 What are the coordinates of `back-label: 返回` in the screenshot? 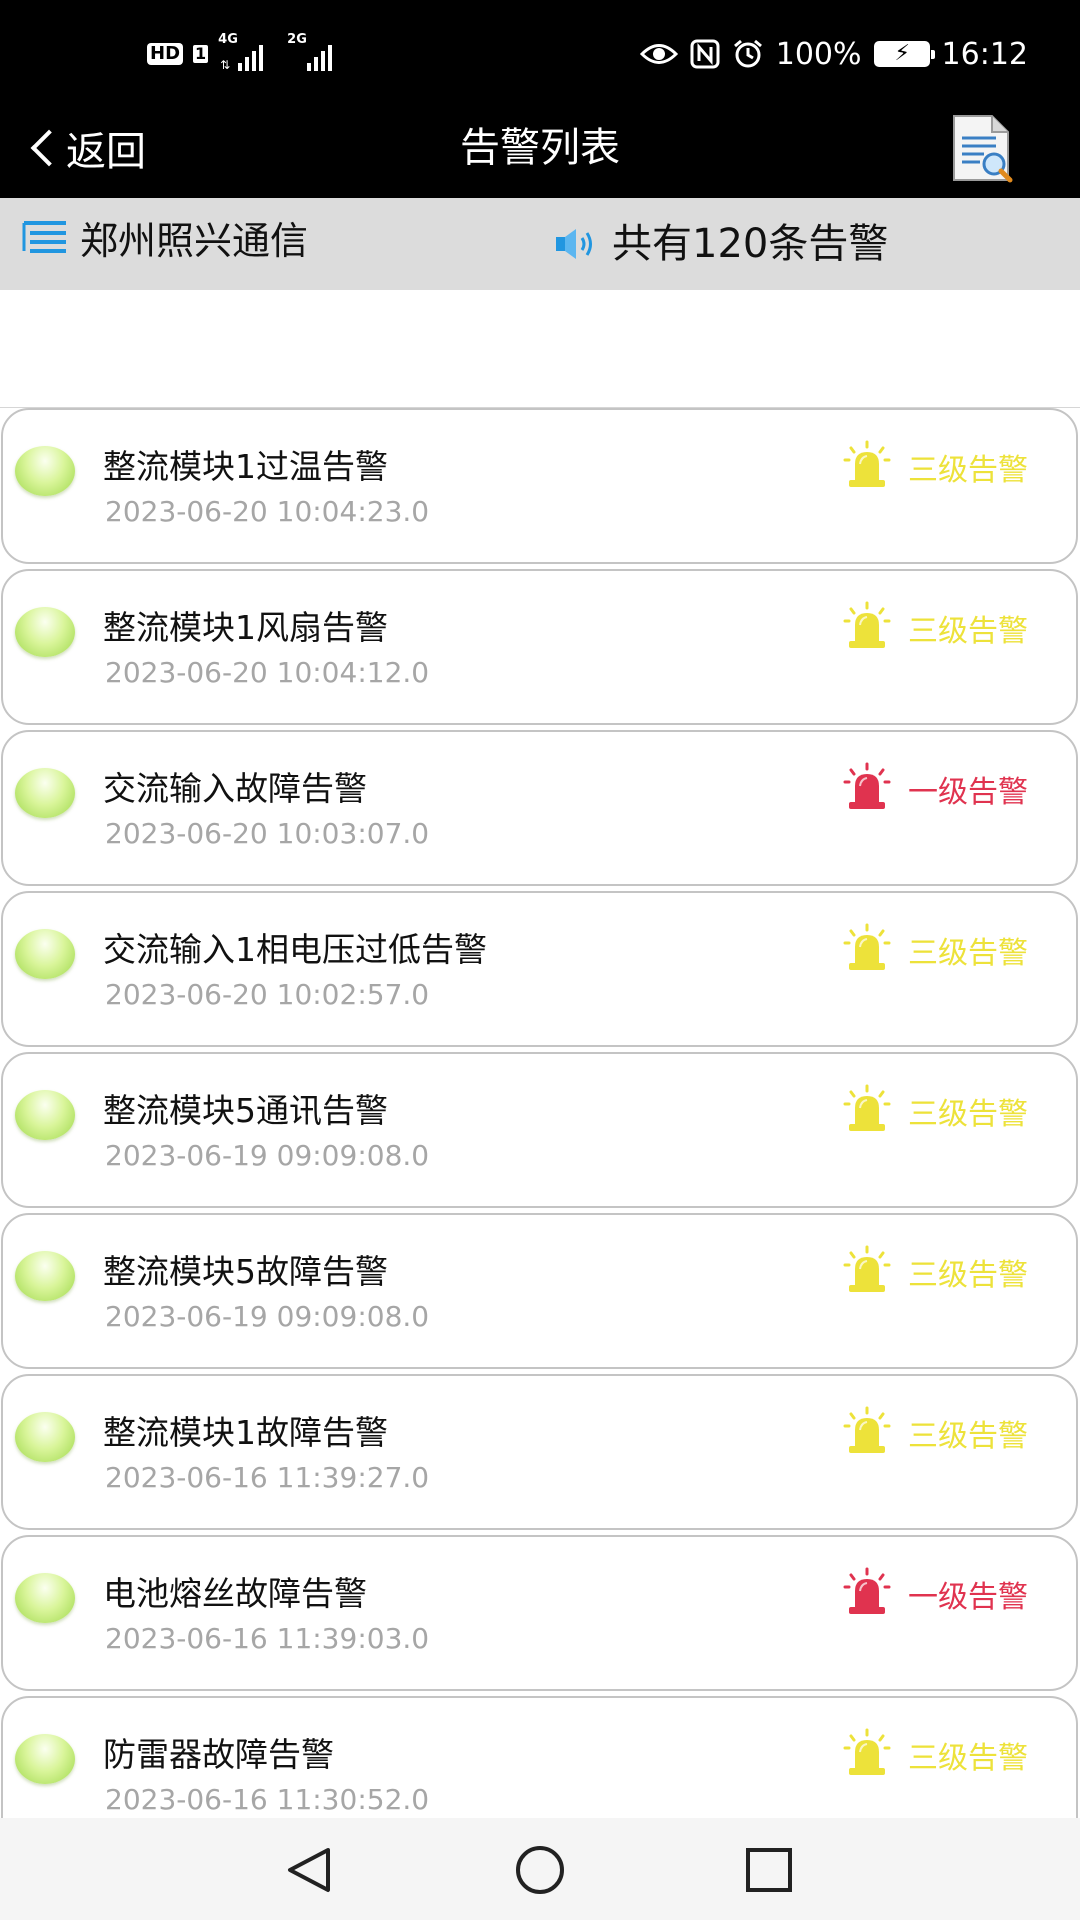 It's located at (106, 152).